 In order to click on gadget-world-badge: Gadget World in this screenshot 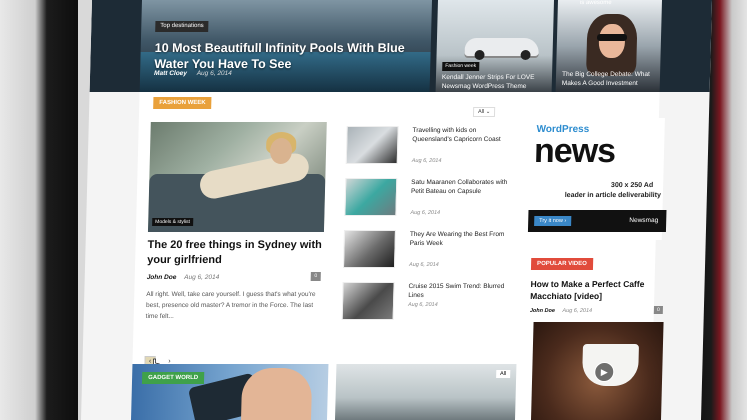, I will do `click(173, 378)`.